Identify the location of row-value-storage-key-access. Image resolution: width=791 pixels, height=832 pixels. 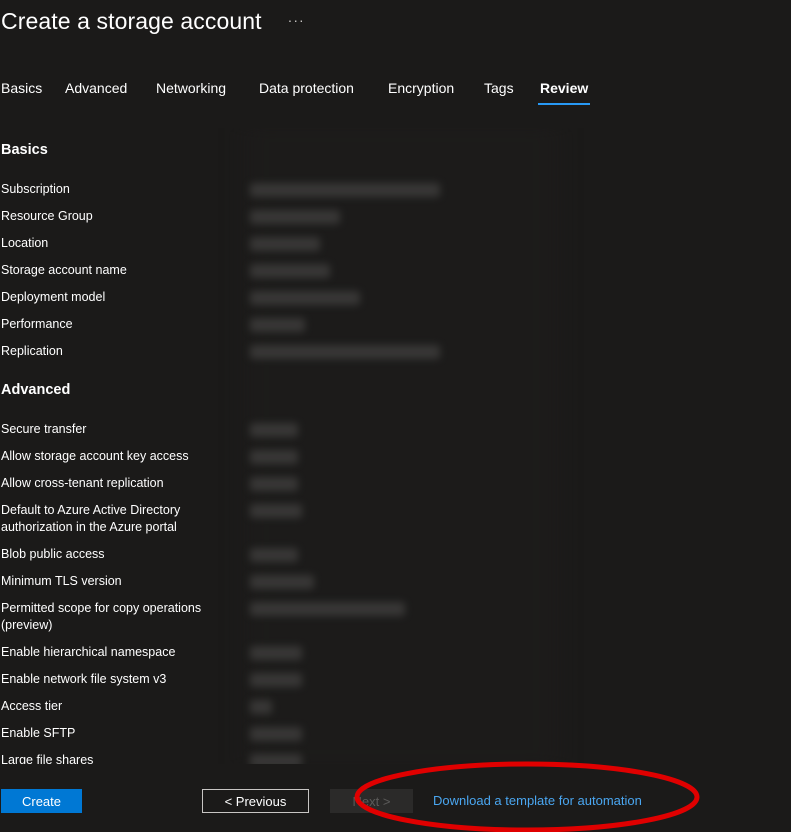
(274, 457).